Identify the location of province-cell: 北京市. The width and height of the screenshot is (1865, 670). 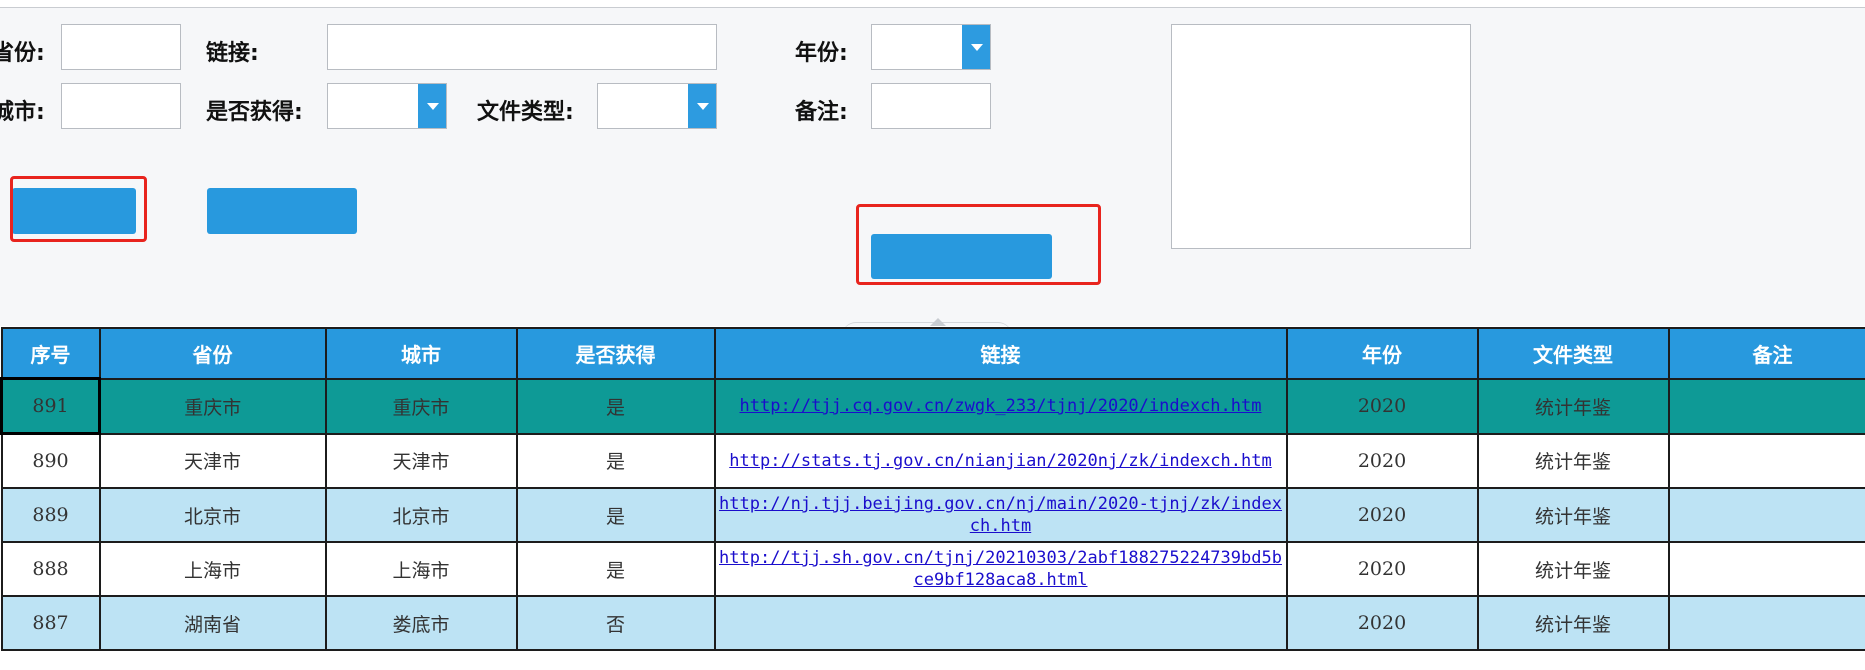
(212, 515).